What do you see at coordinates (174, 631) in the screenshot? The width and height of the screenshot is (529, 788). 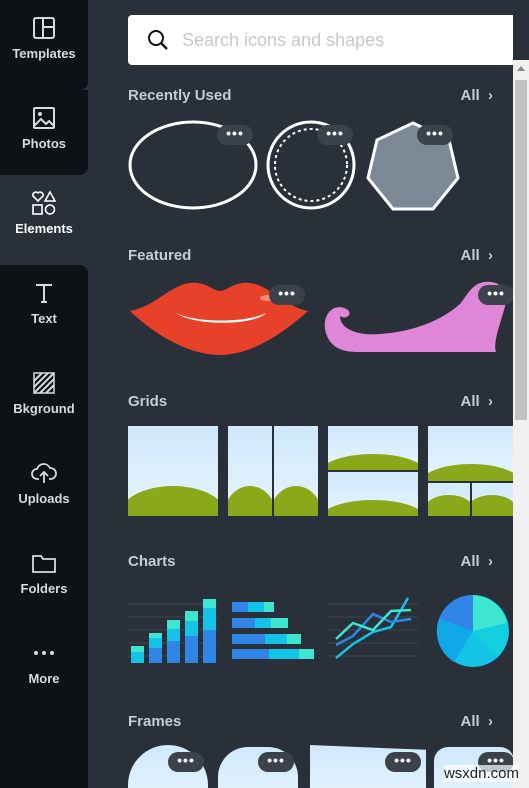 I see `stacked-column-chart-thumb` at bounding box center [174, 631].